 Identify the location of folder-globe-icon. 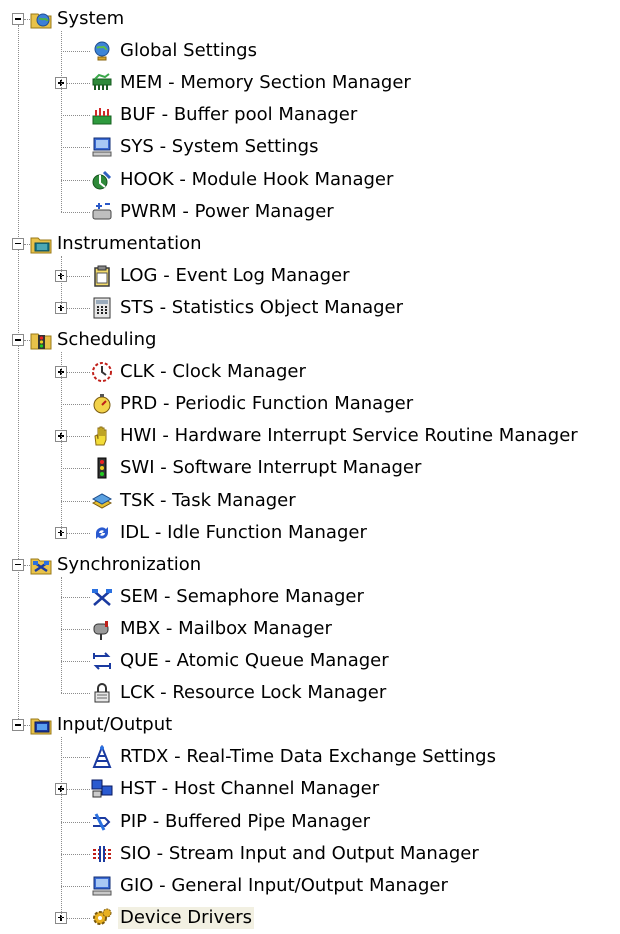
(41, 19).